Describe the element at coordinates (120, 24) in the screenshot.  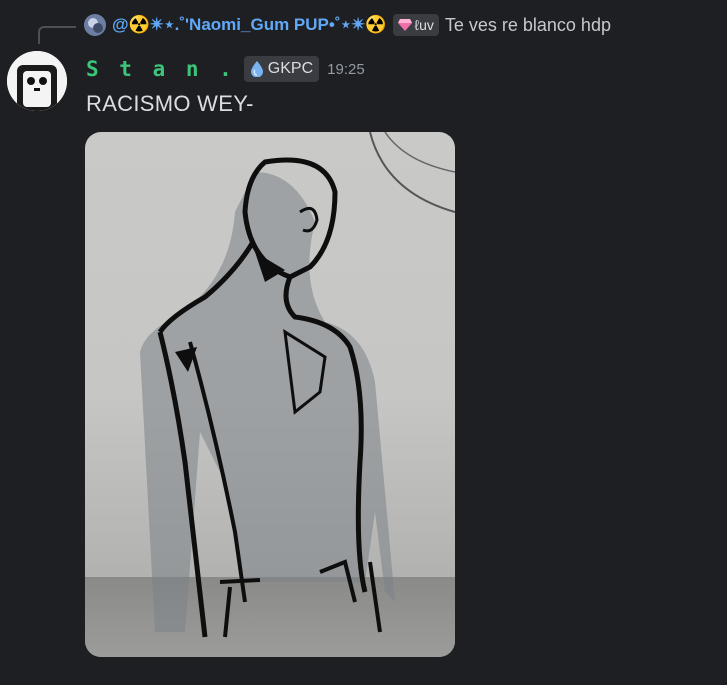
I see `reply-mention-prefix: @` at that location.